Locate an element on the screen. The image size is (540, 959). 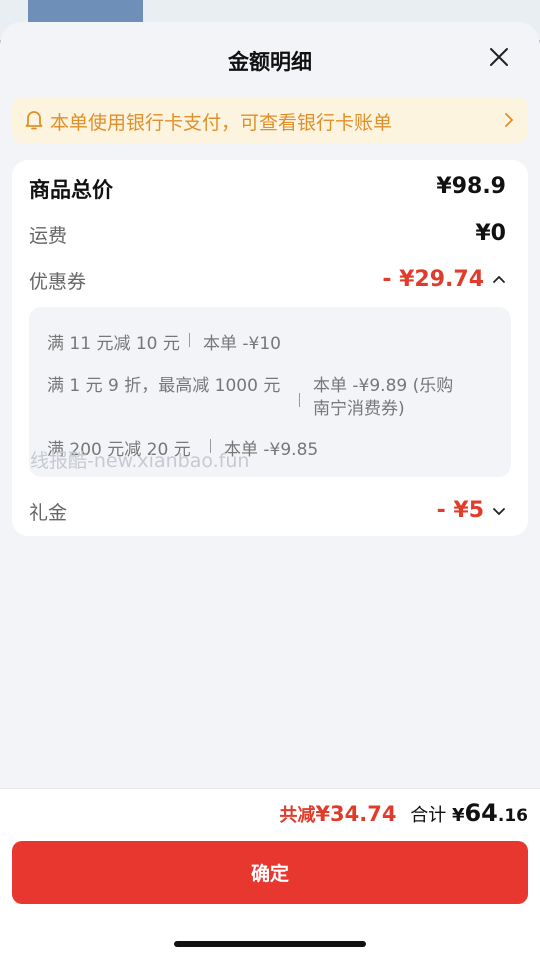
gift-money-label: 礼金 is located at coordinates (48, 513).